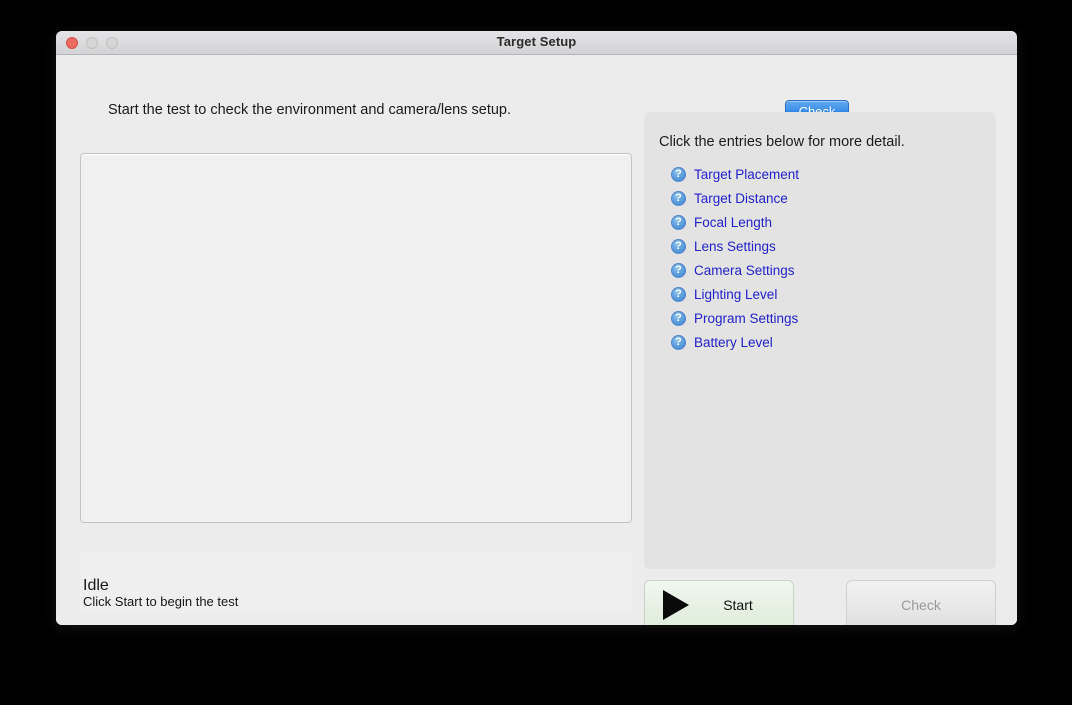 The image size is (1072, 705). Describe the element at coordinates (161, 601) in the screenshot. I see `status-hint: Click Start to begin the test` at that location.